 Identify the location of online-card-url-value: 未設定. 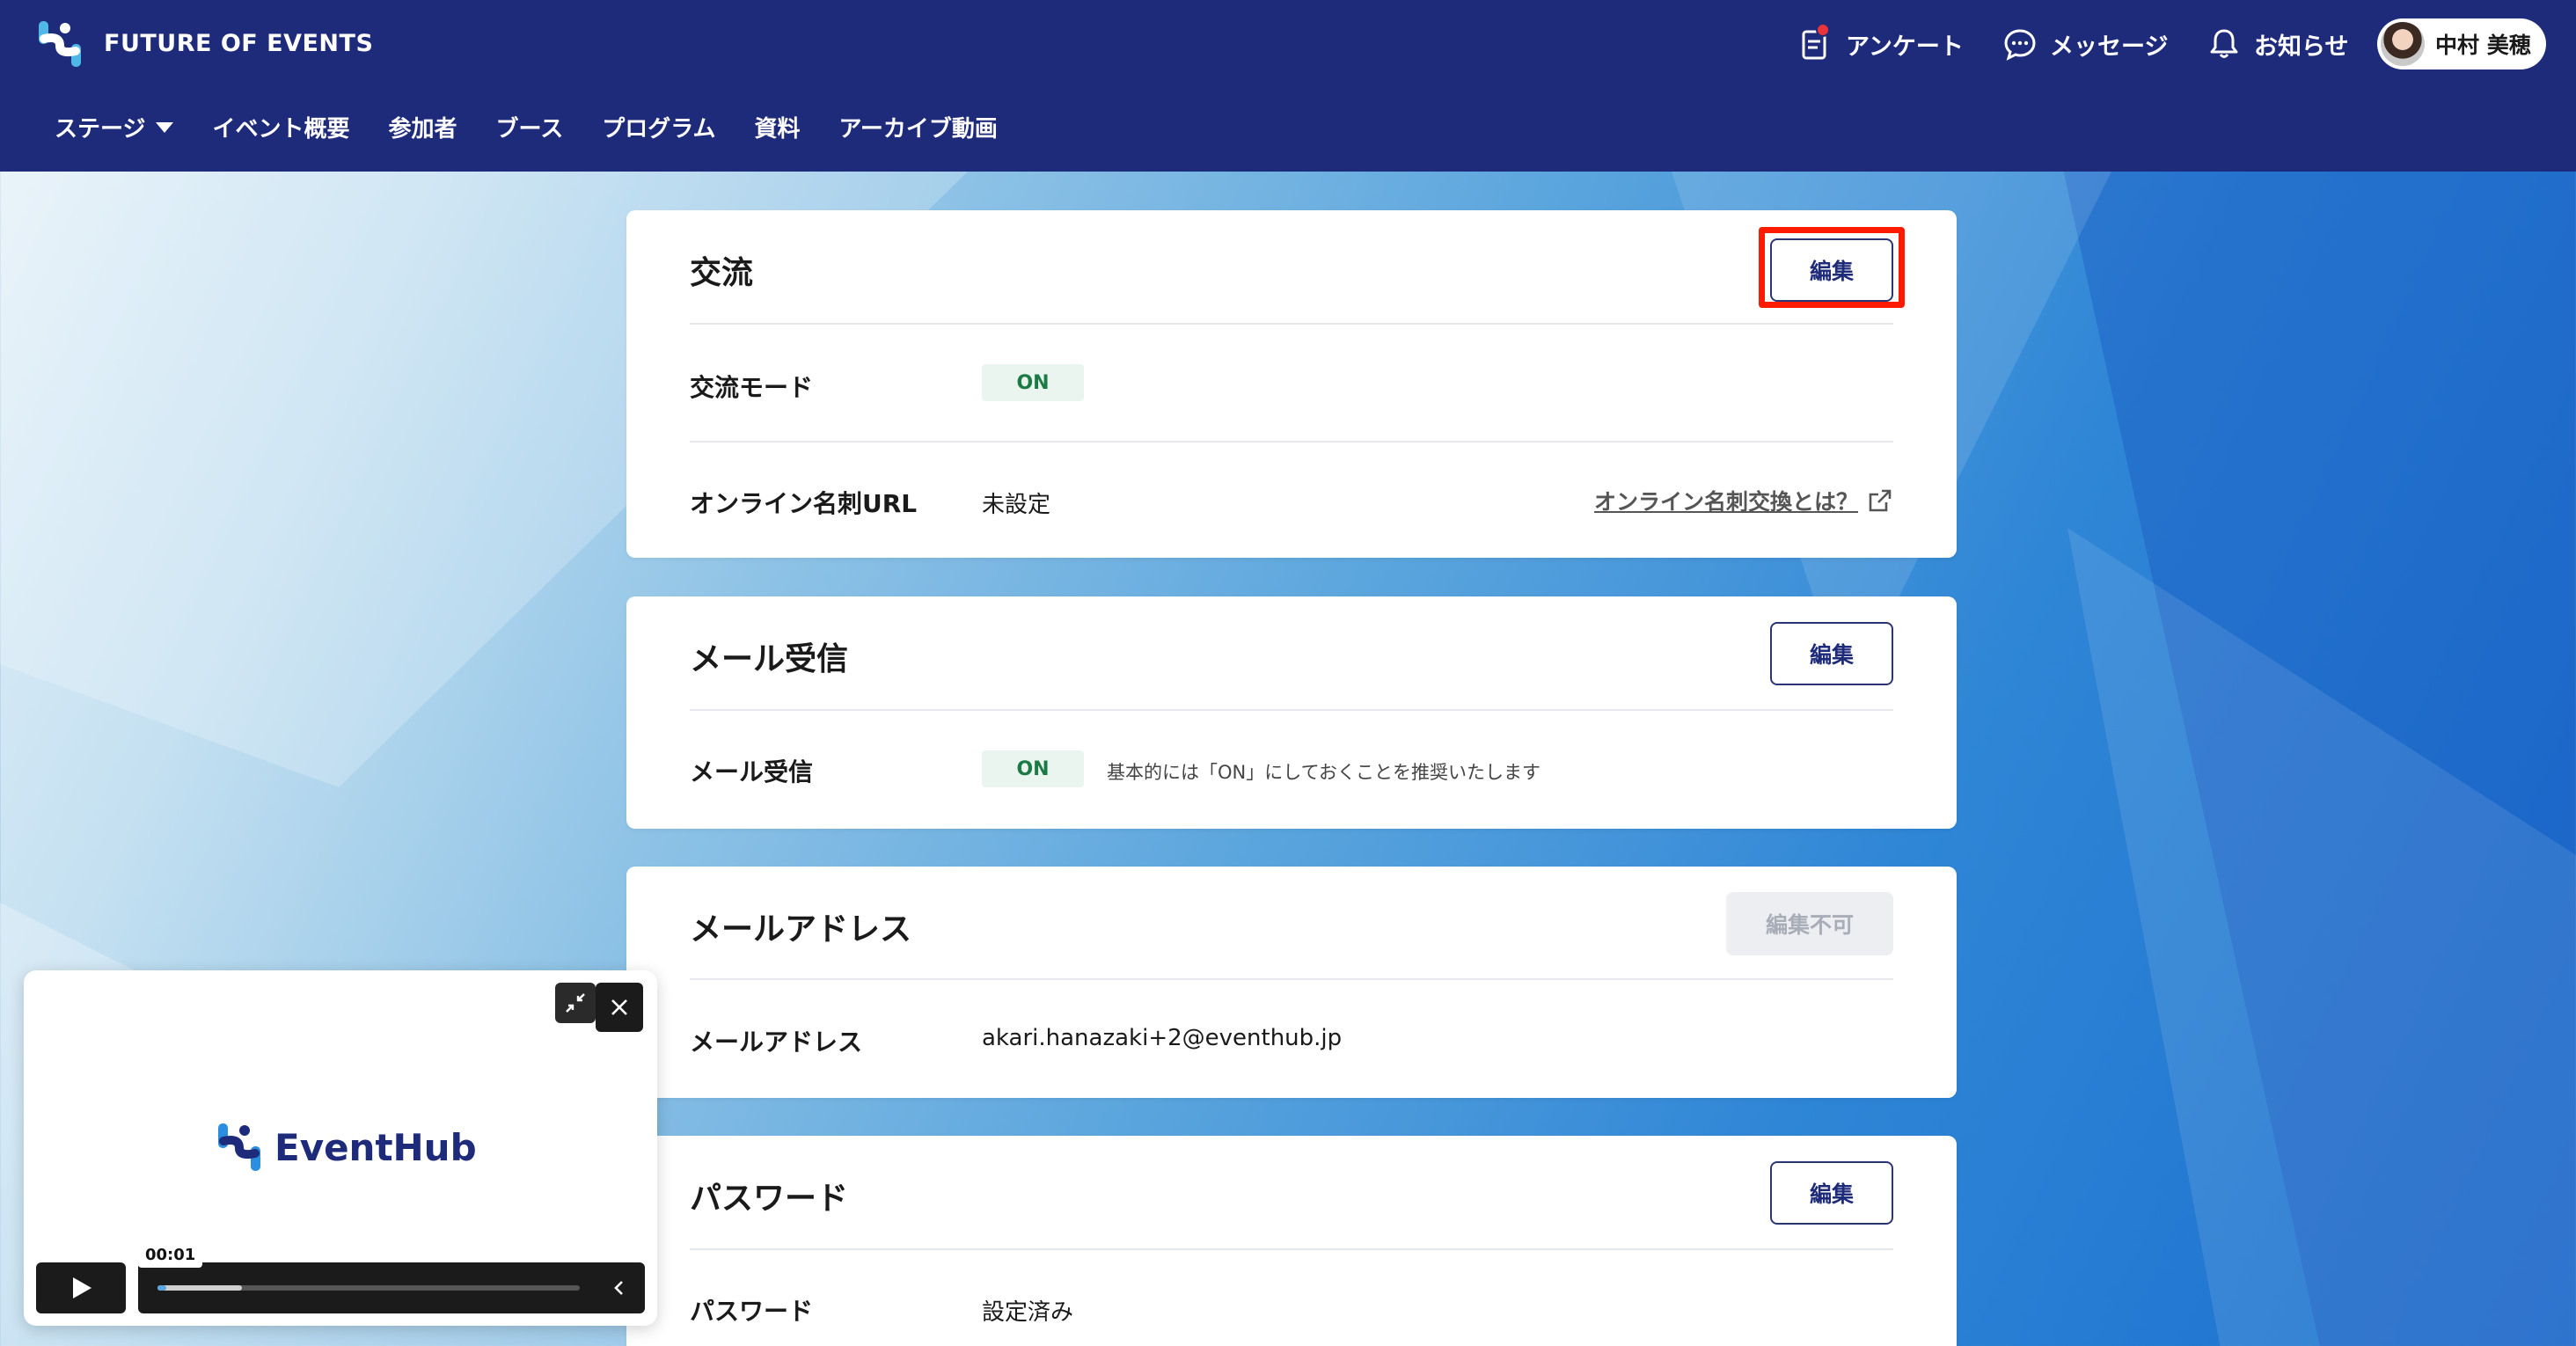
(1016, 505).